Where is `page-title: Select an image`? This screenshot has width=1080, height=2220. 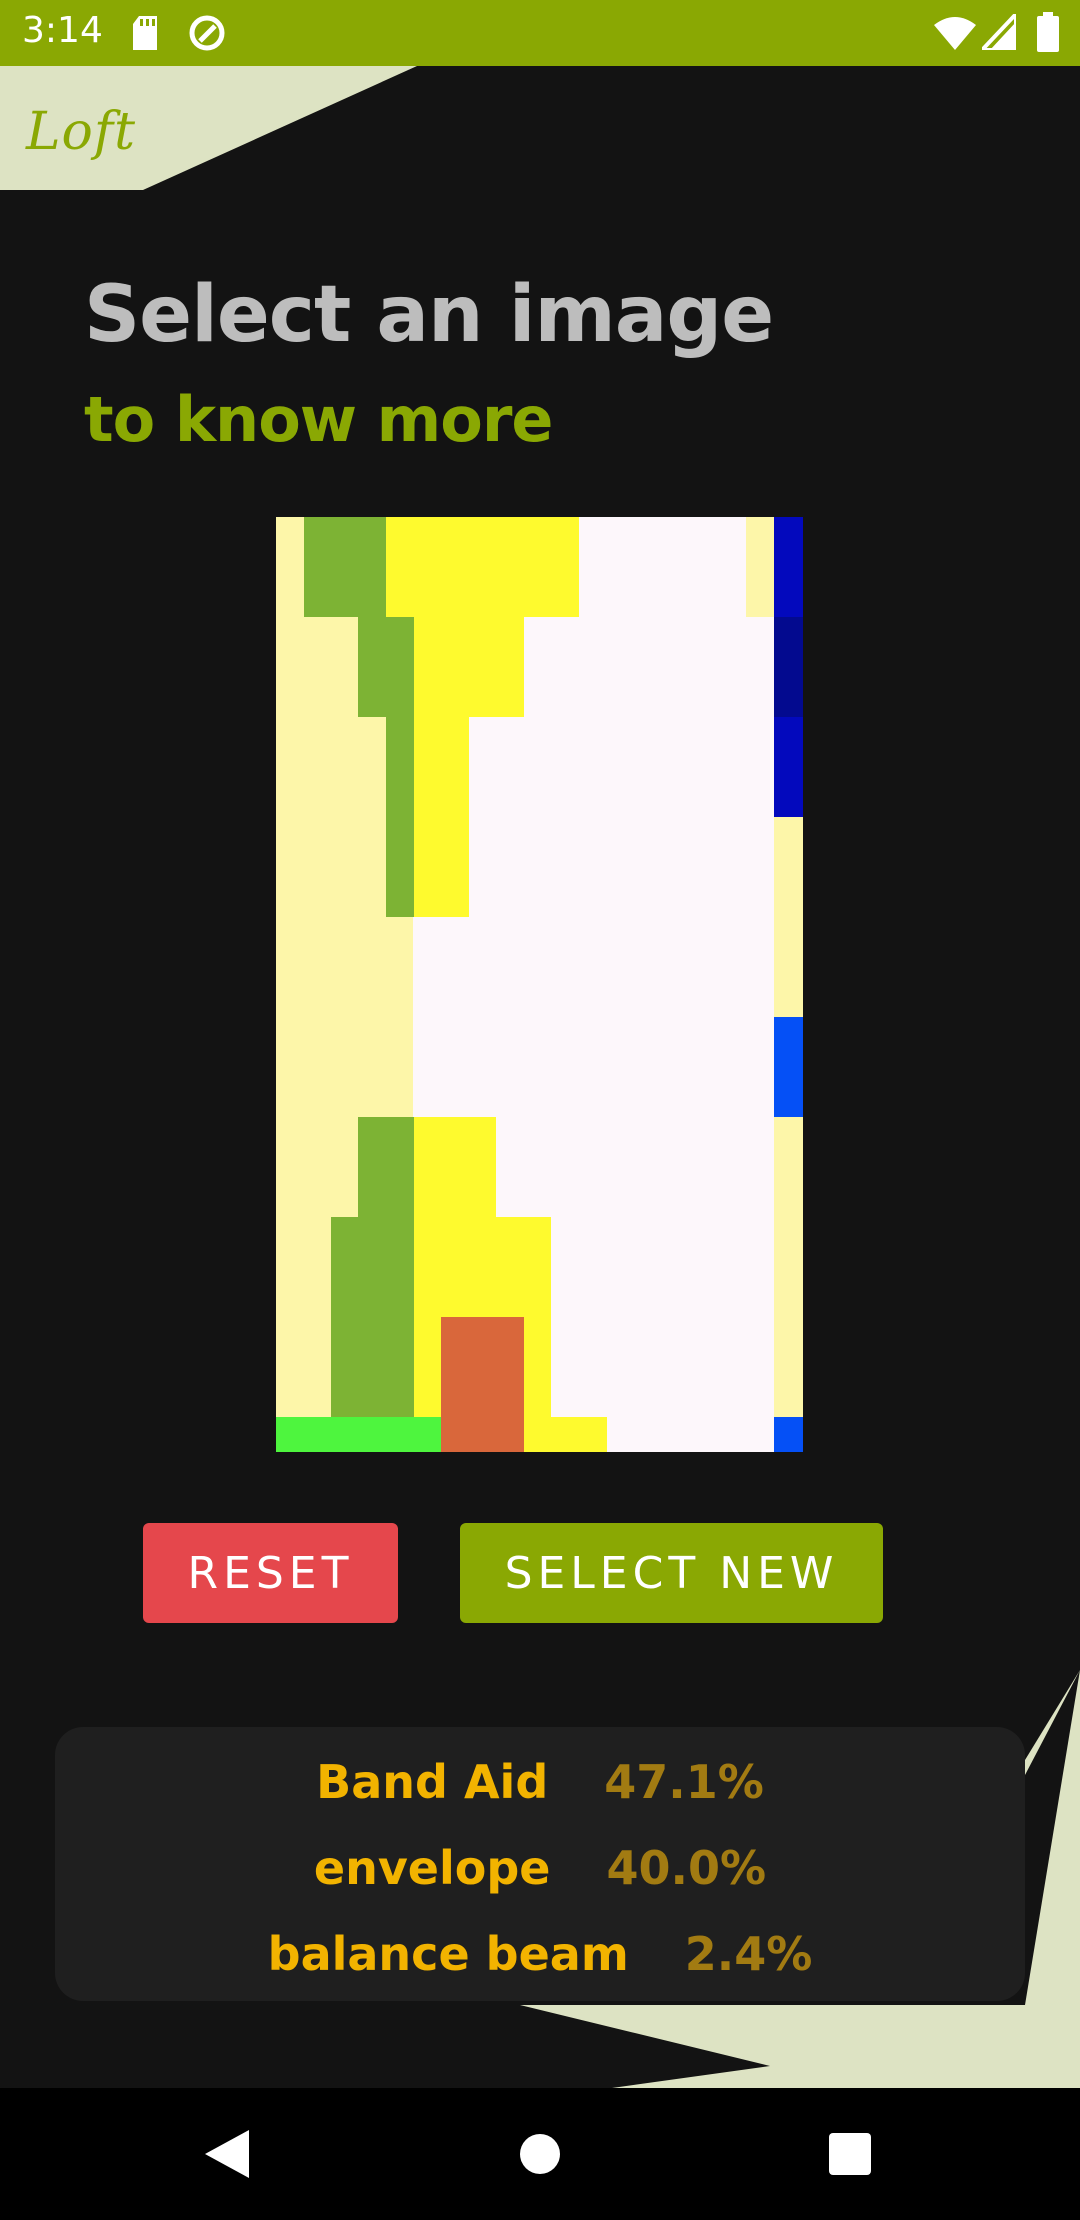
page-title: Select an image is located at coordinates (429, 315).